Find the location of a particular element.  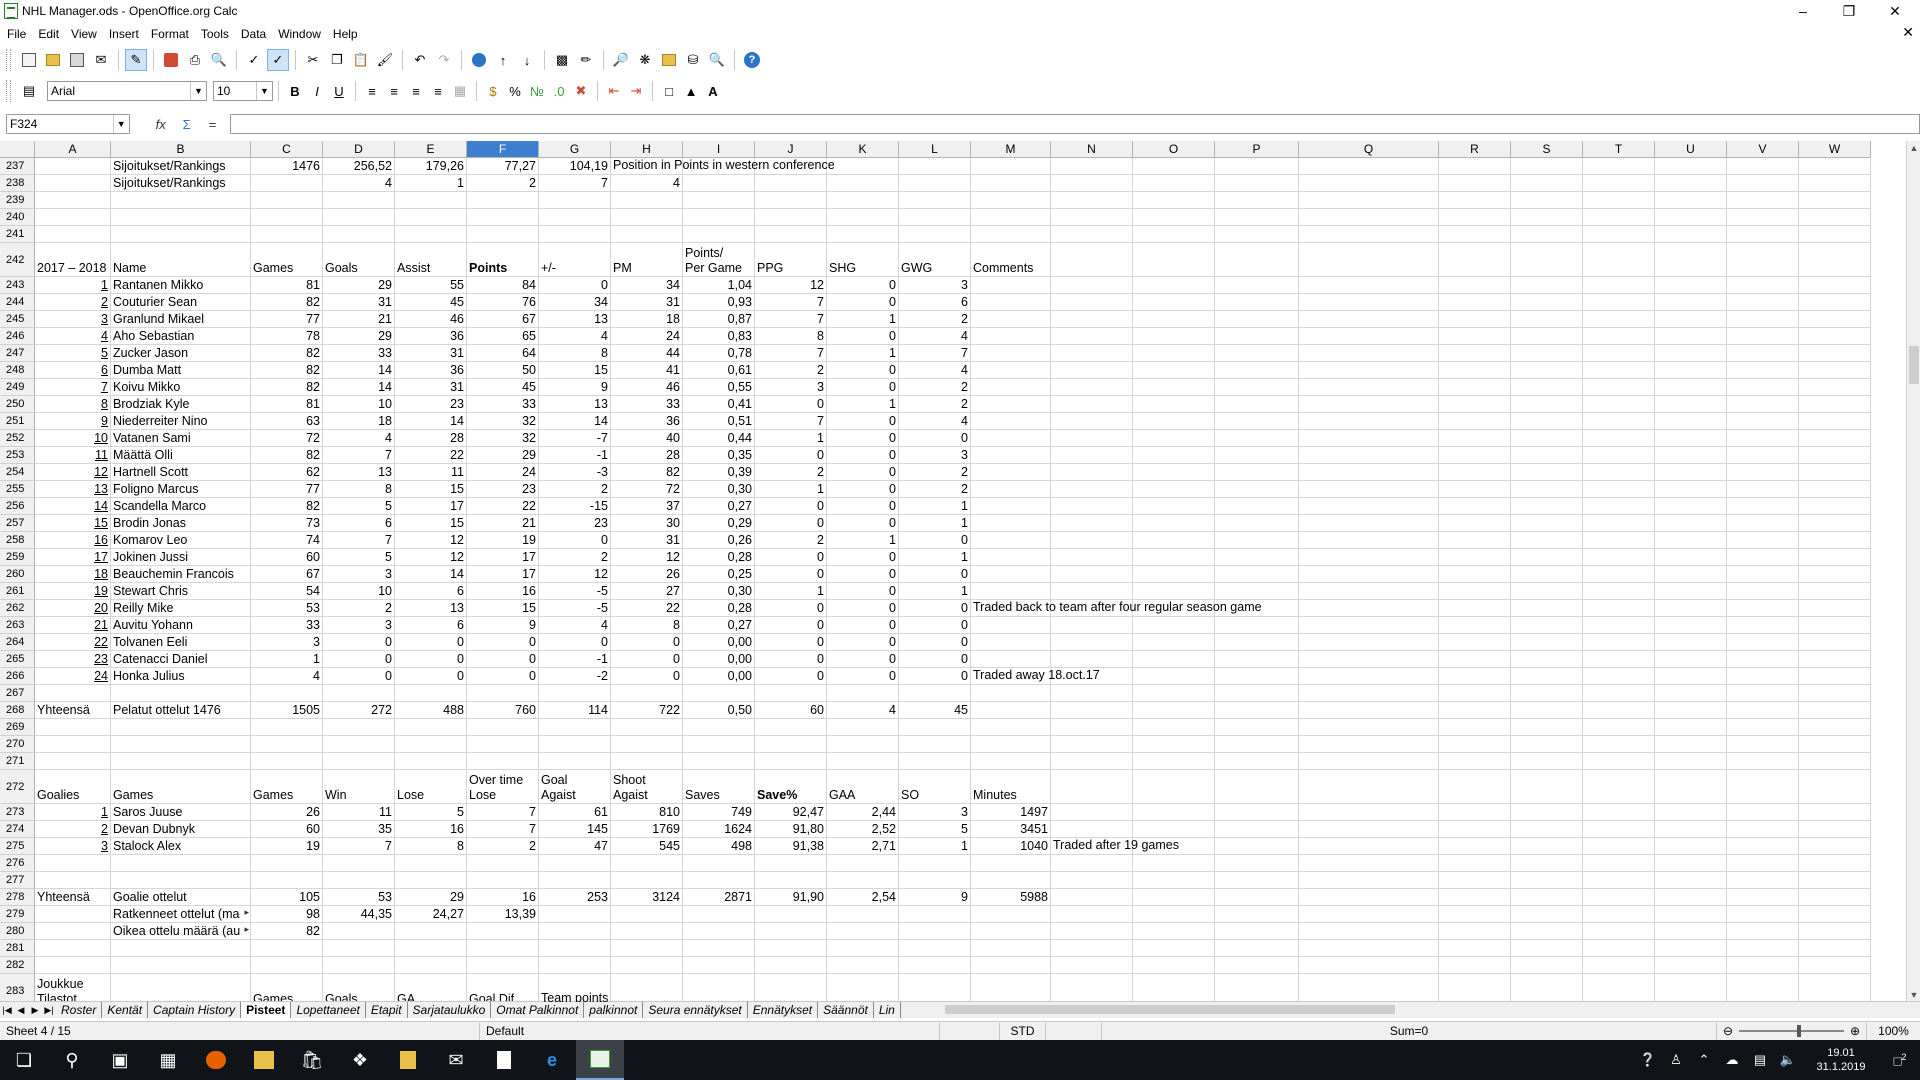

cell-d258: 7 is located at coordinates (359, 540).